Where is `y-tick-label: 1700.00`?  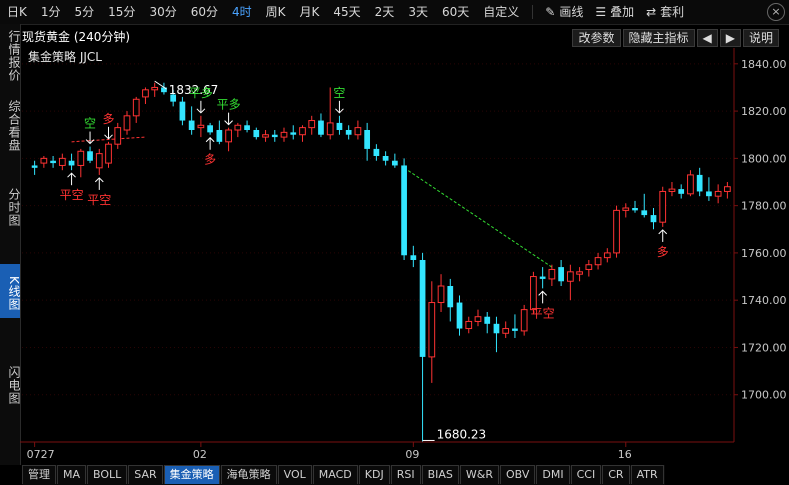 y-tick-label: 1700.00 is located at coordinates (764, 395).